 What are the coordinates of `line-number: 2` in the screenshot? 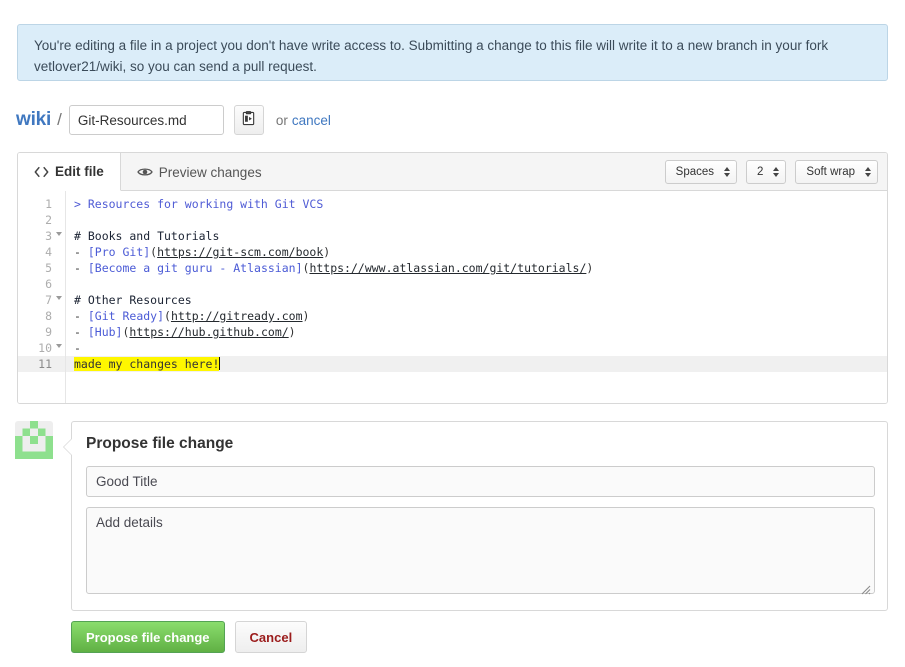 It's located at (48, 220).